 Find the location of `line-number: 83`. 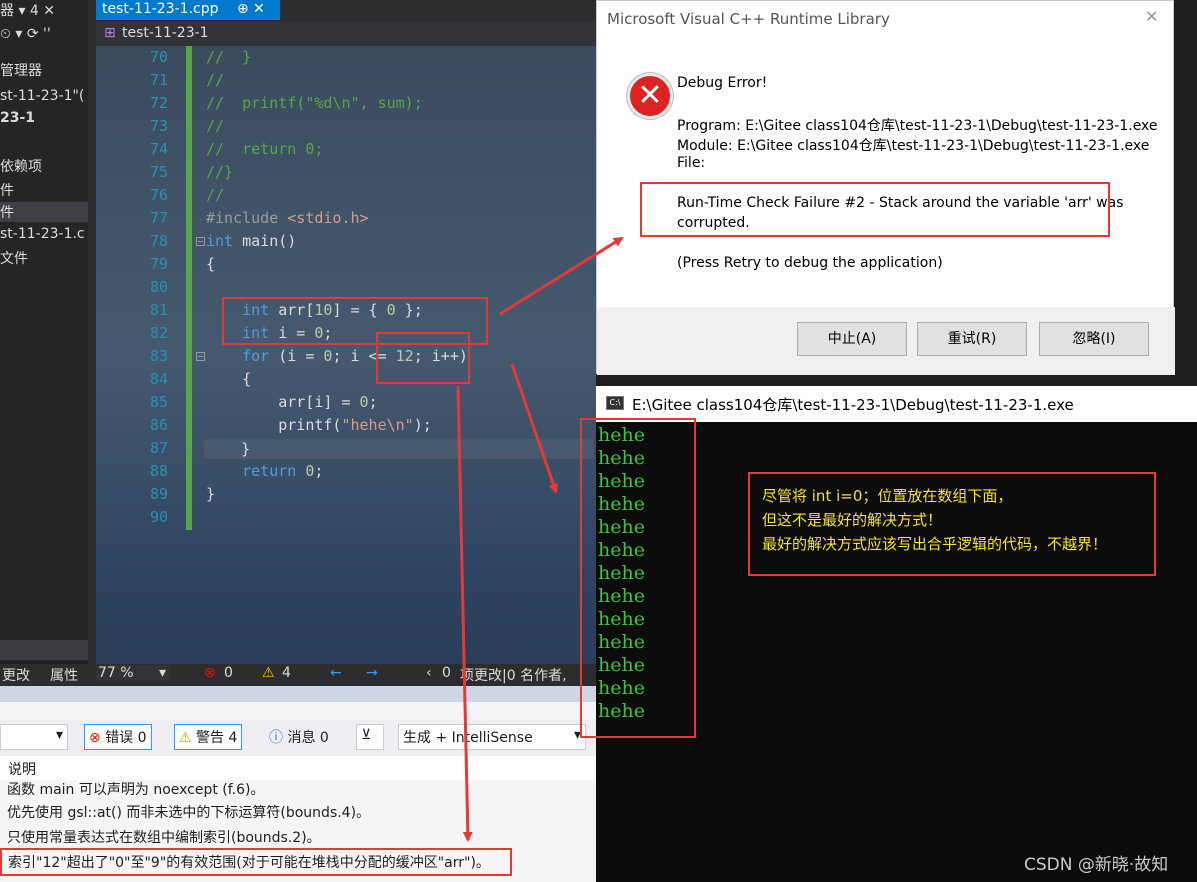

line-number: 83 is located at coordinates (158, 356).